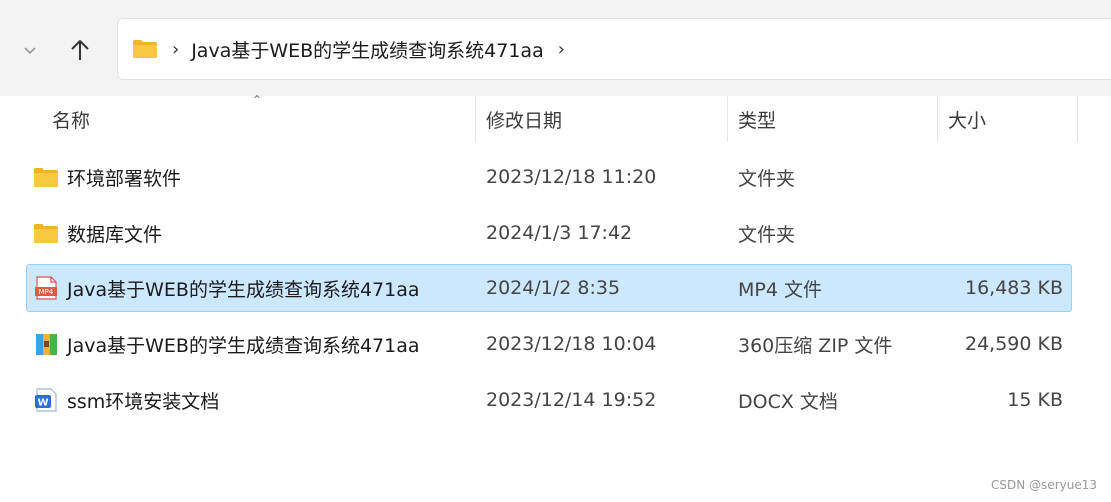 The image size is (1111, 502). I want to click on column-header-date: 修改日期, so click(524, 119).